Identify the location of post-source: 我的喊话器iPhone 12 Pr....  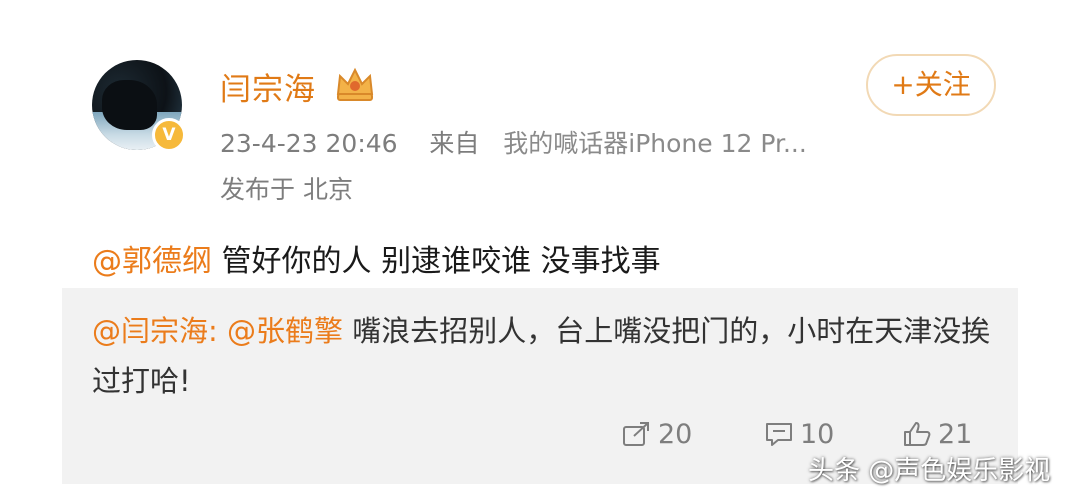
(655, 143).